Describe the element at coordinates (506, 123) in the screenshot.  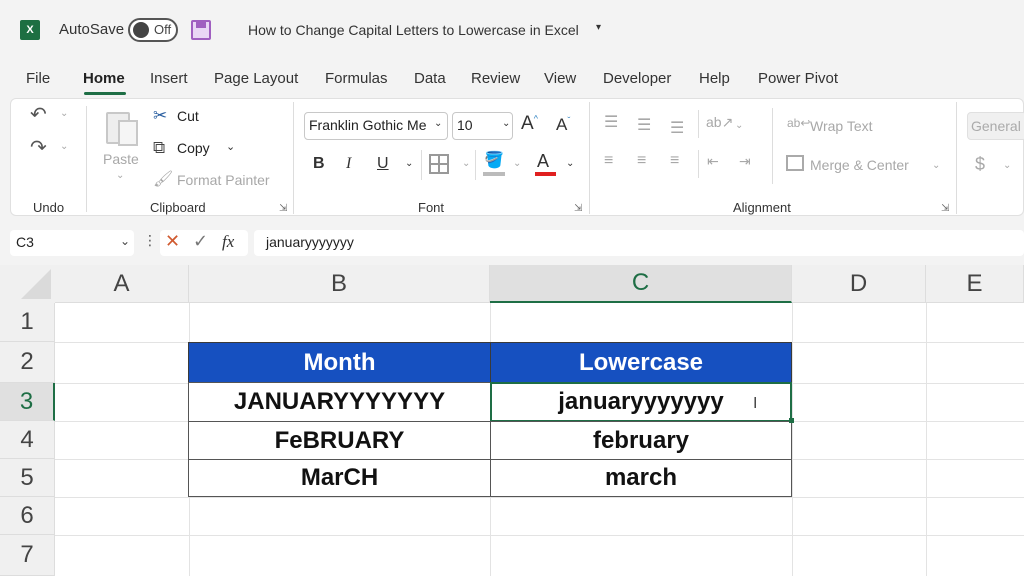
I see `font-size-dropdown-icon: ⌄` at that location.